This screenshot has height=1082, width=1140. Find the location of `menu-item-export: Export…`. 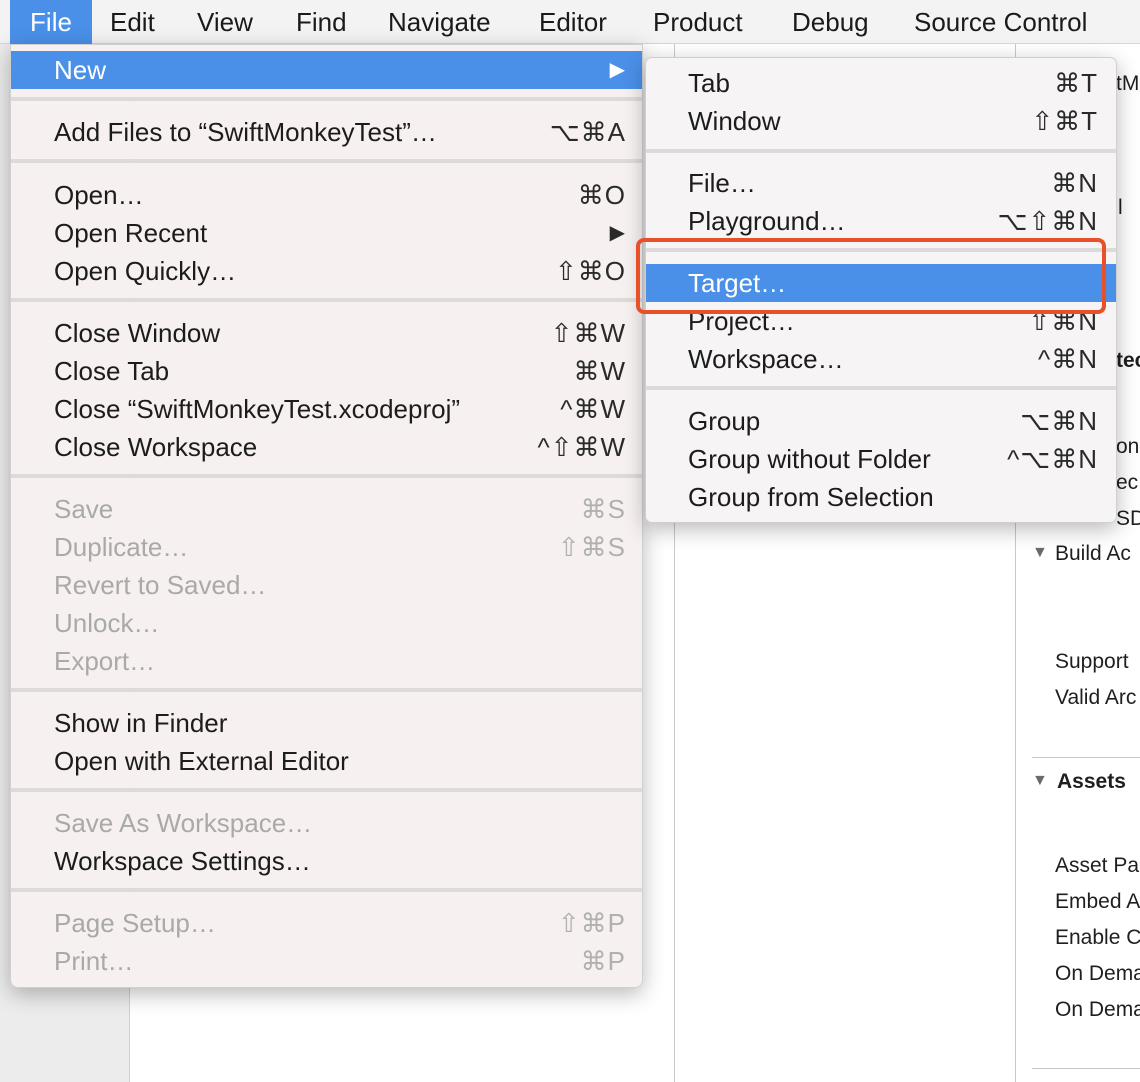

menu-item-export: Export… is located at coordinates (326, 661).